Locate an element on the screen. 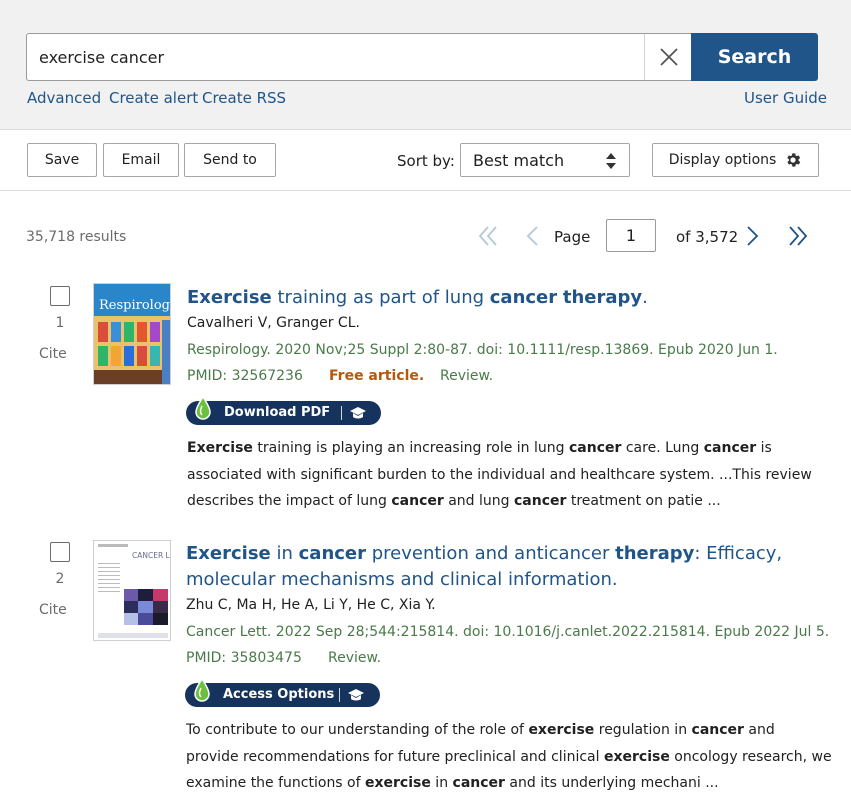 Image resolution: width=851 pixels, height=810 pixels. result-number: 1 is located at coordinates (60, 323).